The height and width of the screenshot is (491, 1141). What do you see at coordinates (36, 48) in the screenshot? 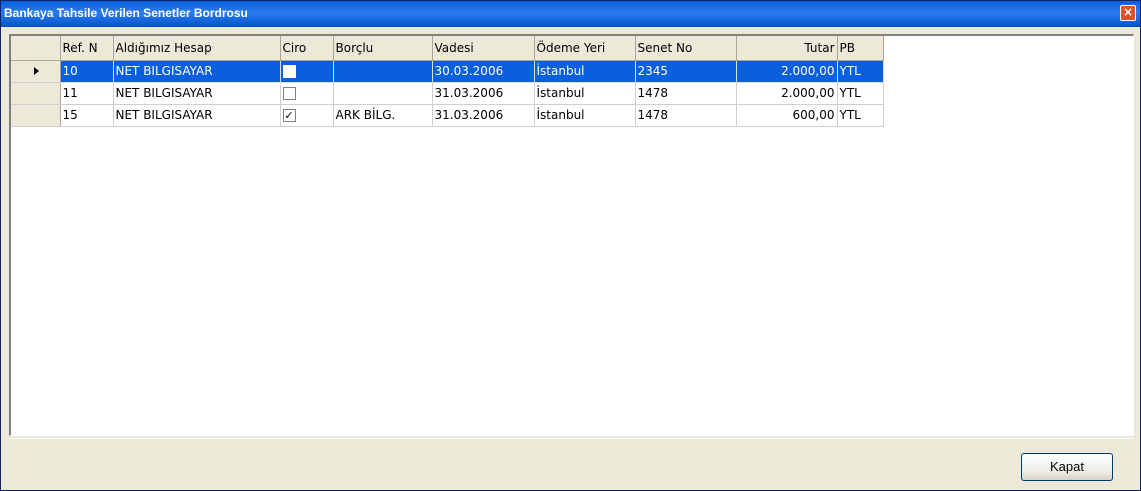
I see `row-indicator-header` at bounding box center [36, 48].